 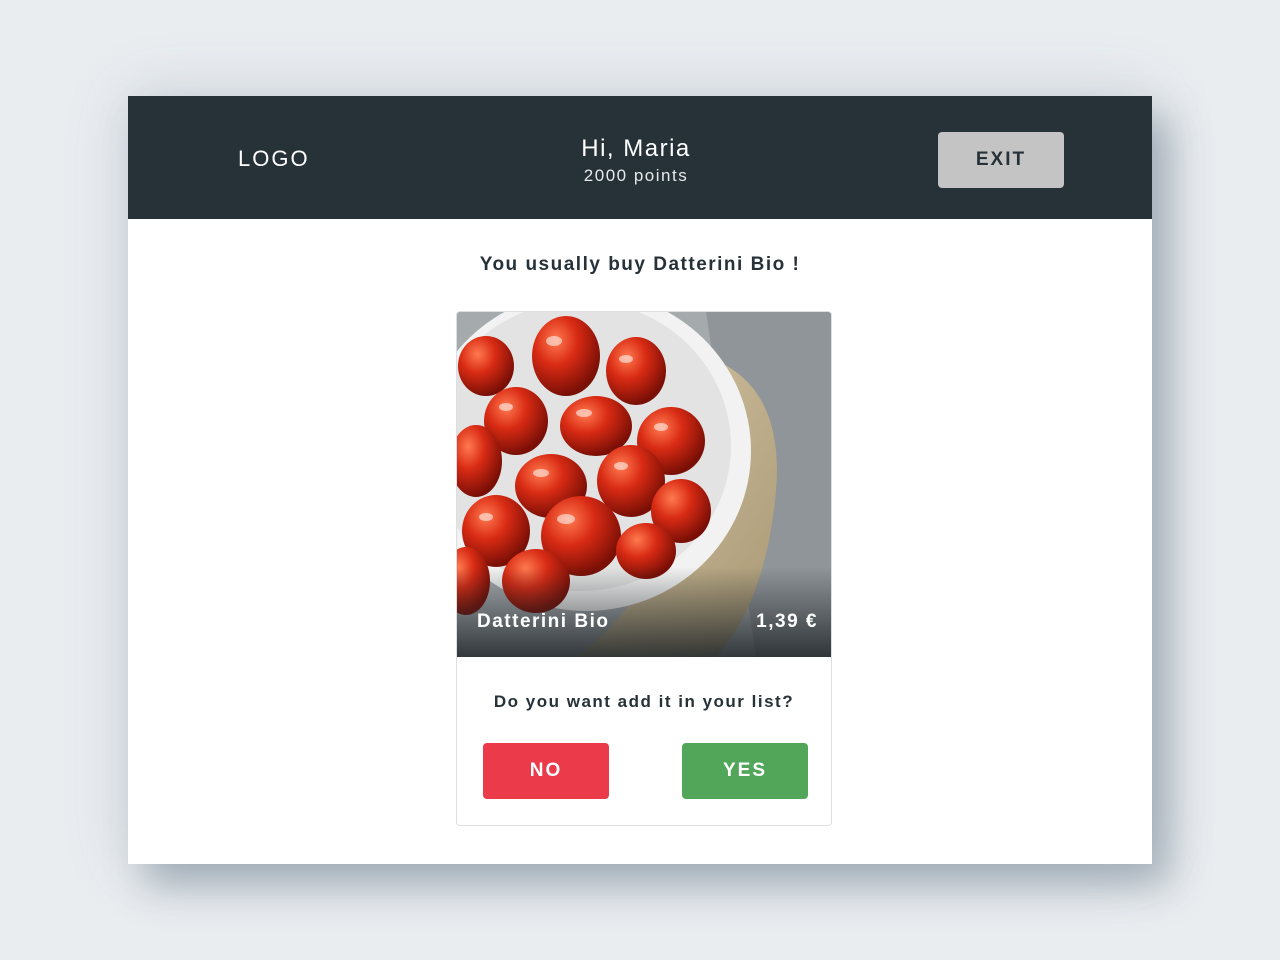 I want to click on header: LOGO Hi, Maria 2000 points EXIT, so click(x=640, y=157).